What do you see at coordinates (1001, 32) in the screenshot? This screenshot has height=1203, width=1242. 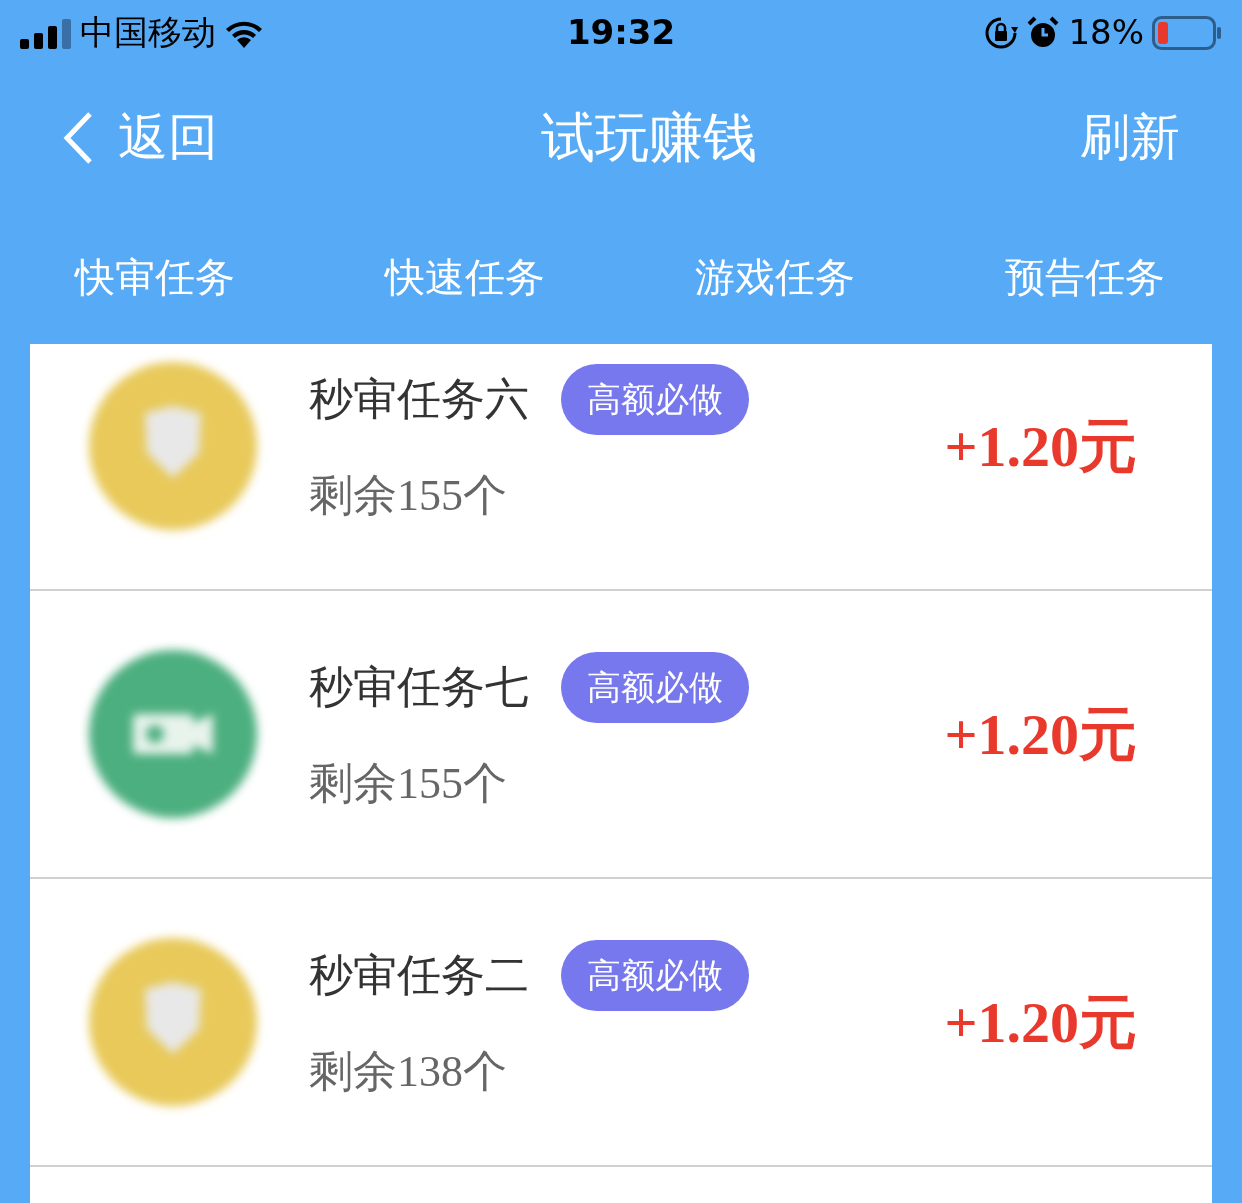 I see `rotation-lock-icon` at bounding box center [1001, 32].